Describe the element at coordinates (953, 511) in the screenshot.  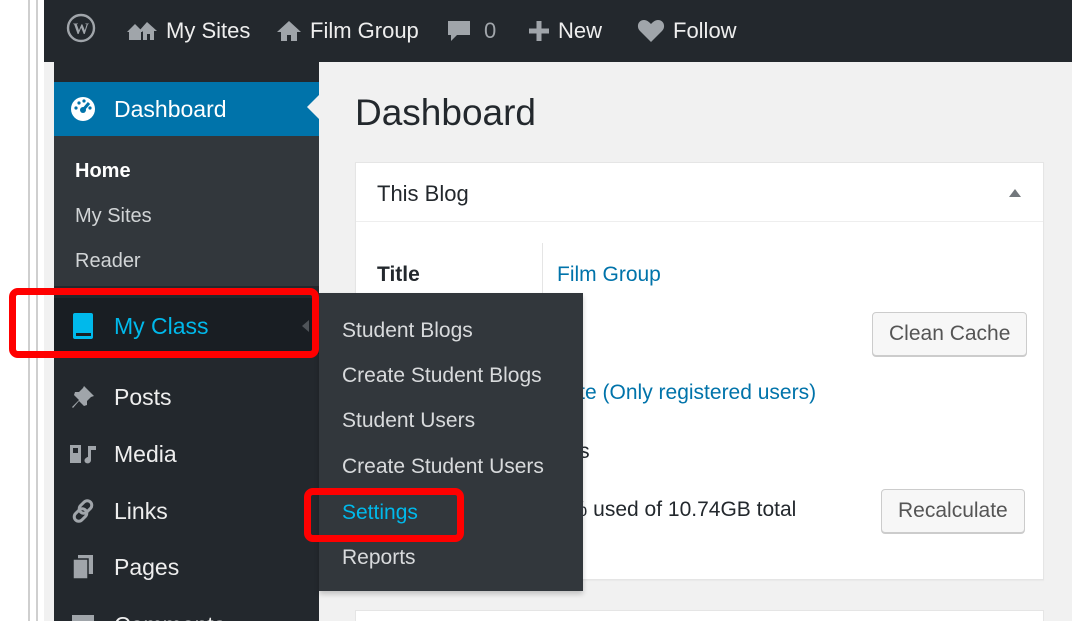
I see `recalculate-button: Recalculate` at that location.